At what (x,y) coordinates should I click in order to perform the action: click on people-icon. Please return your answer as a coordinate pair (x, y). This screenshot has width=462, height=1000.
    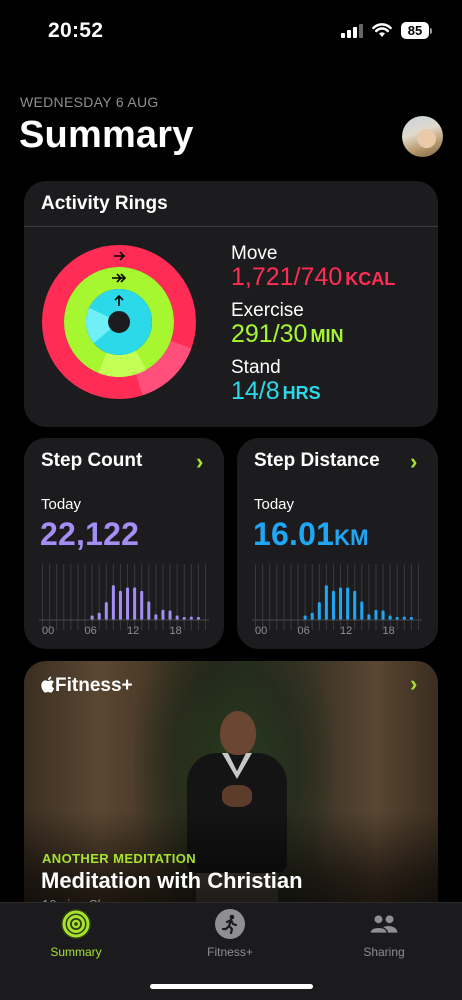
    Looking at the image, I should click on (384, 924).